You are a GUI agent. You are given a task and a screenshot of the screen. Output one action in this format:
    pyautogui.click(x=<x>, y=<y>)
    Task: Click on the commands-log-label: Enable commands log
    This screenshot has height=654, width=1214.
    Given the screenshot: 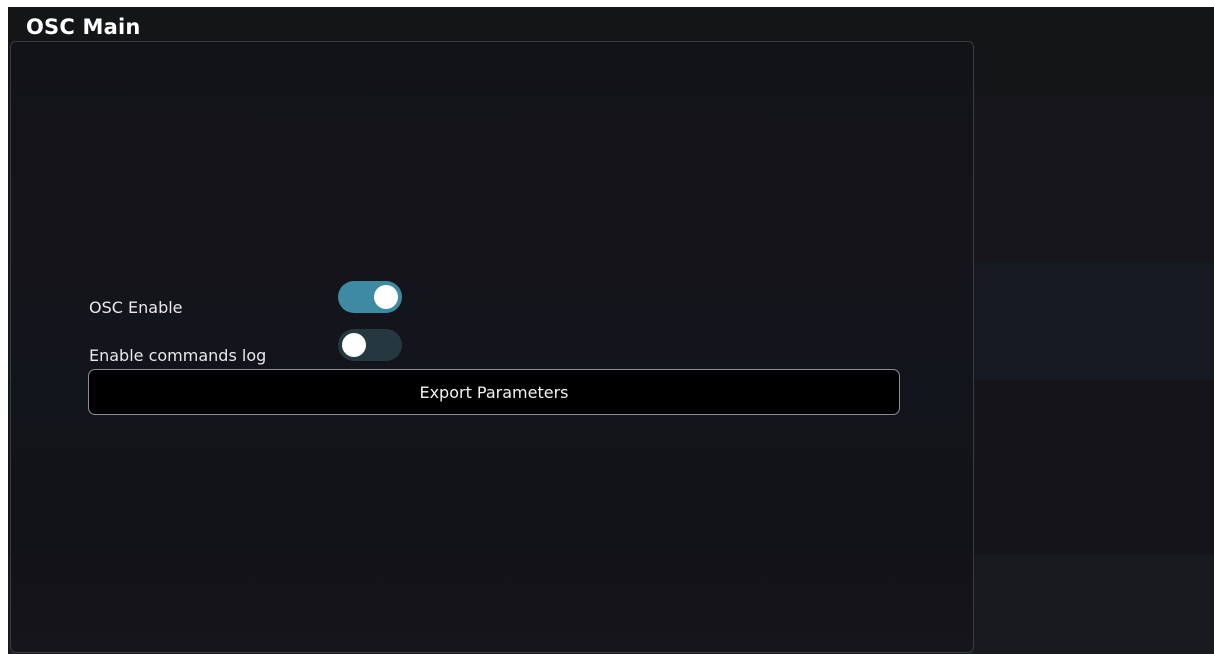 What is the action you would take?
    pyautogui.click(x=178, y=355)
    